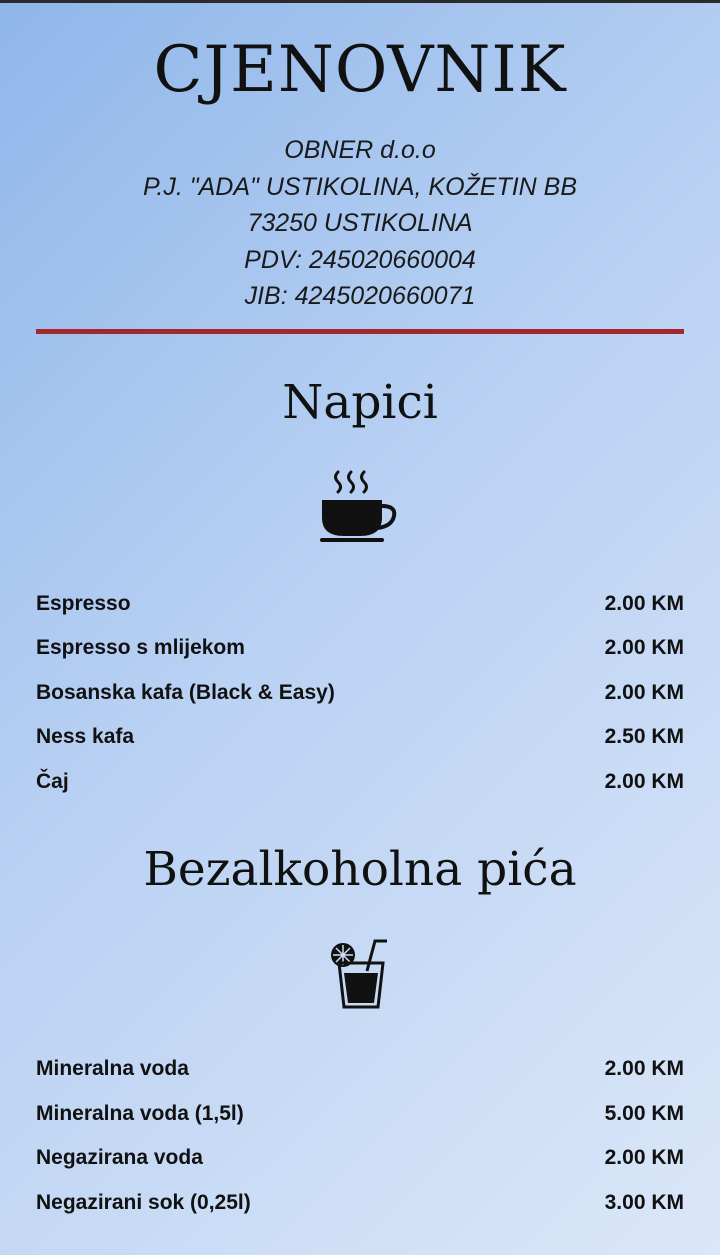 Image resolution: width=720 pixels, height=1255 pixels. What do you see at coordinates (644, 737) in the screenshot?
I see `item-price: 2.50 KM` at bounding box center [644, 737].